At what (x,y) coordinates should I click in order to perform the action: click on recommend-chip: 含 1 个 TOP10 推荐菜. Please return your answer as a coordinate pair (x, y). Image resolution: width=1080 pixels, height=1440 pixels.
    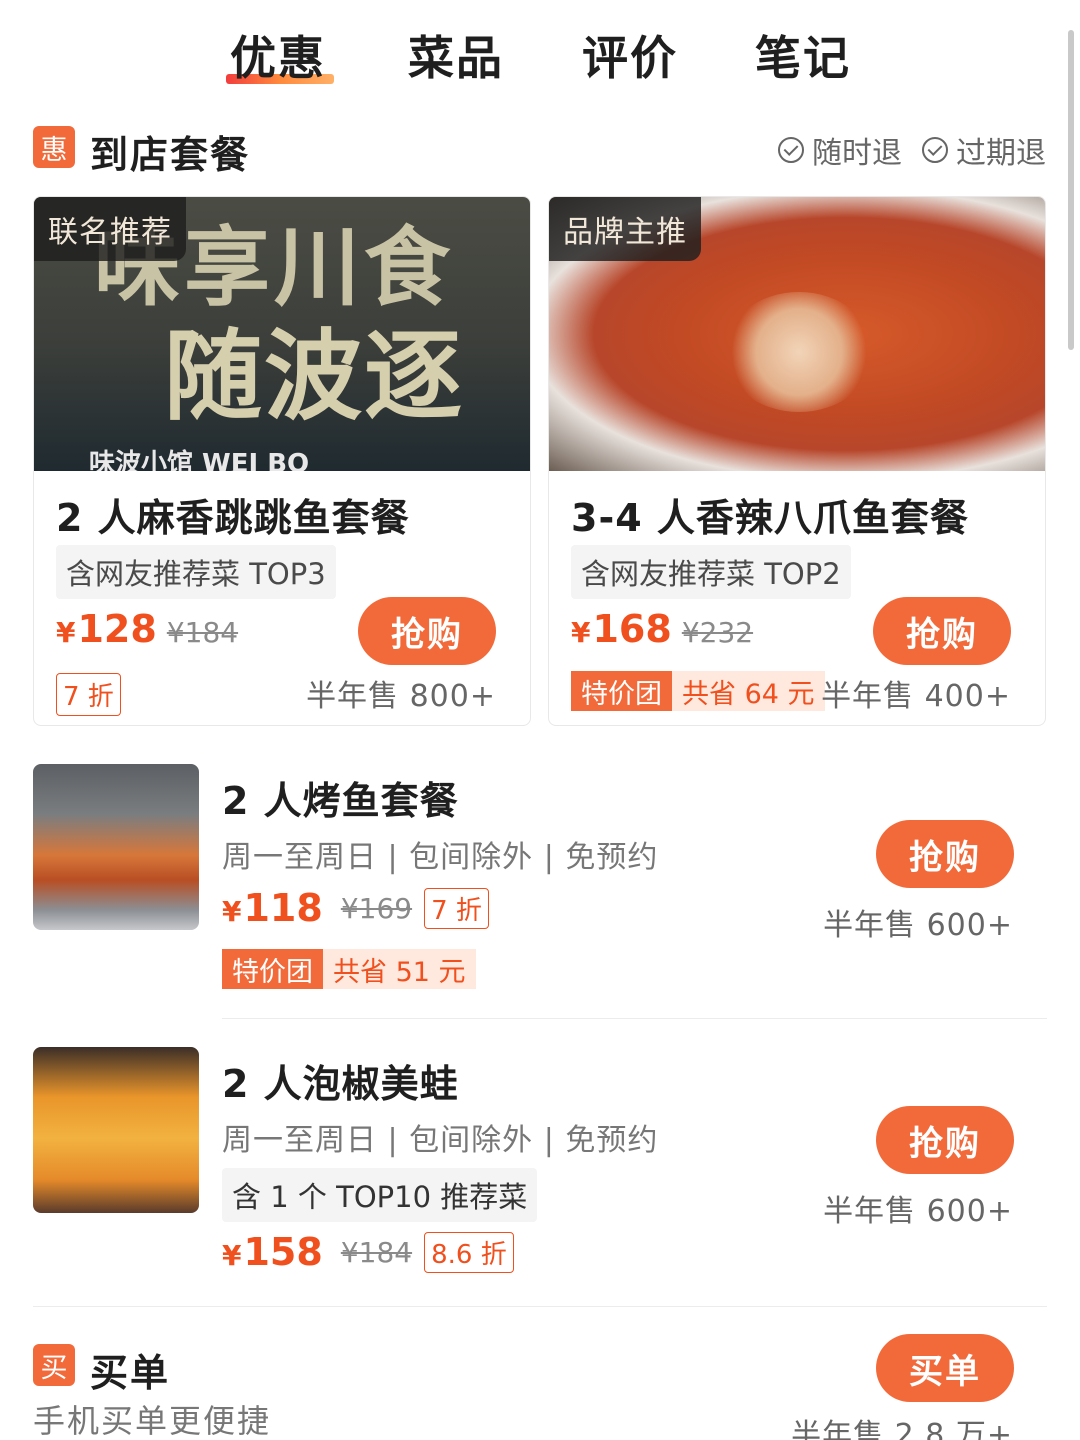
    Looking at the image, I should click on (380, 1195).